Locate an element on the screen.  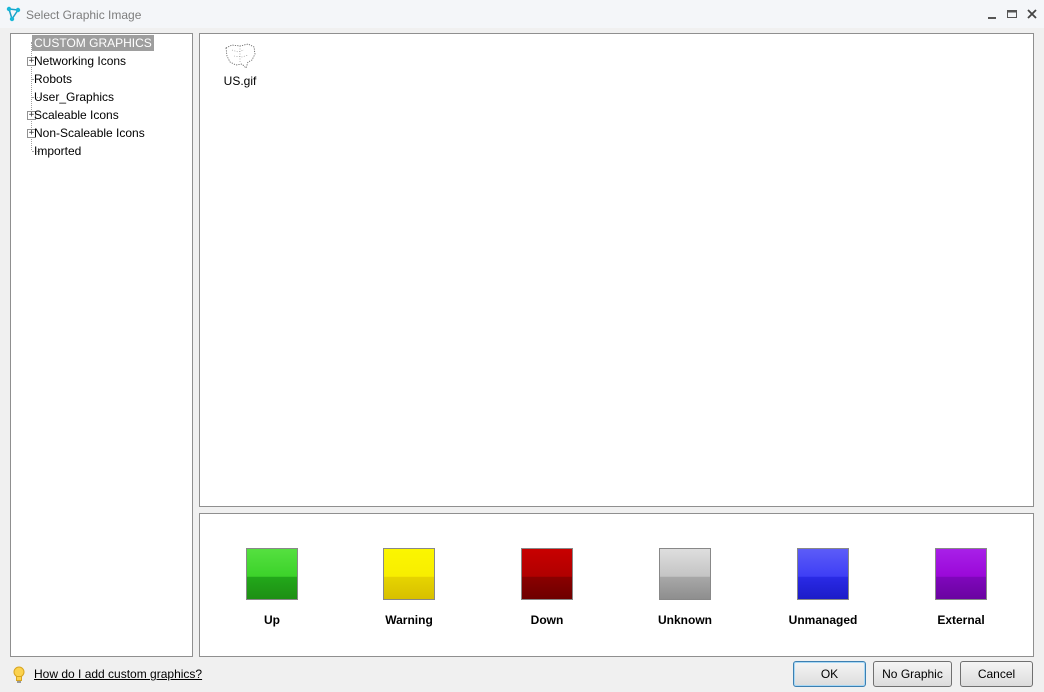
minimize-icon is located at coordinates (992, 14).